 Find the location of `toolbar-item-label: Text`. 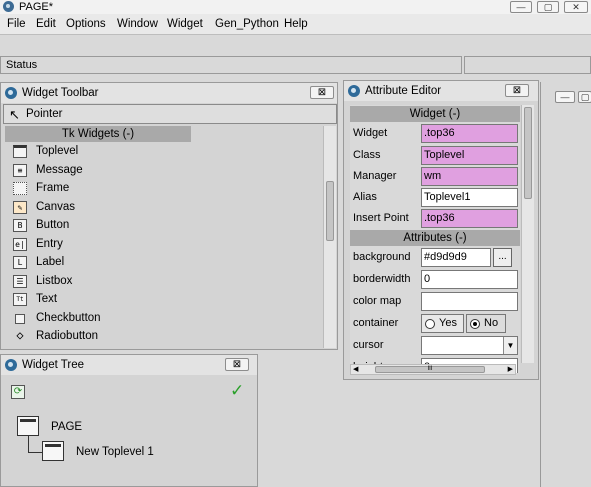

toolbar-item-label: Text is located at coordinates (47, 299).